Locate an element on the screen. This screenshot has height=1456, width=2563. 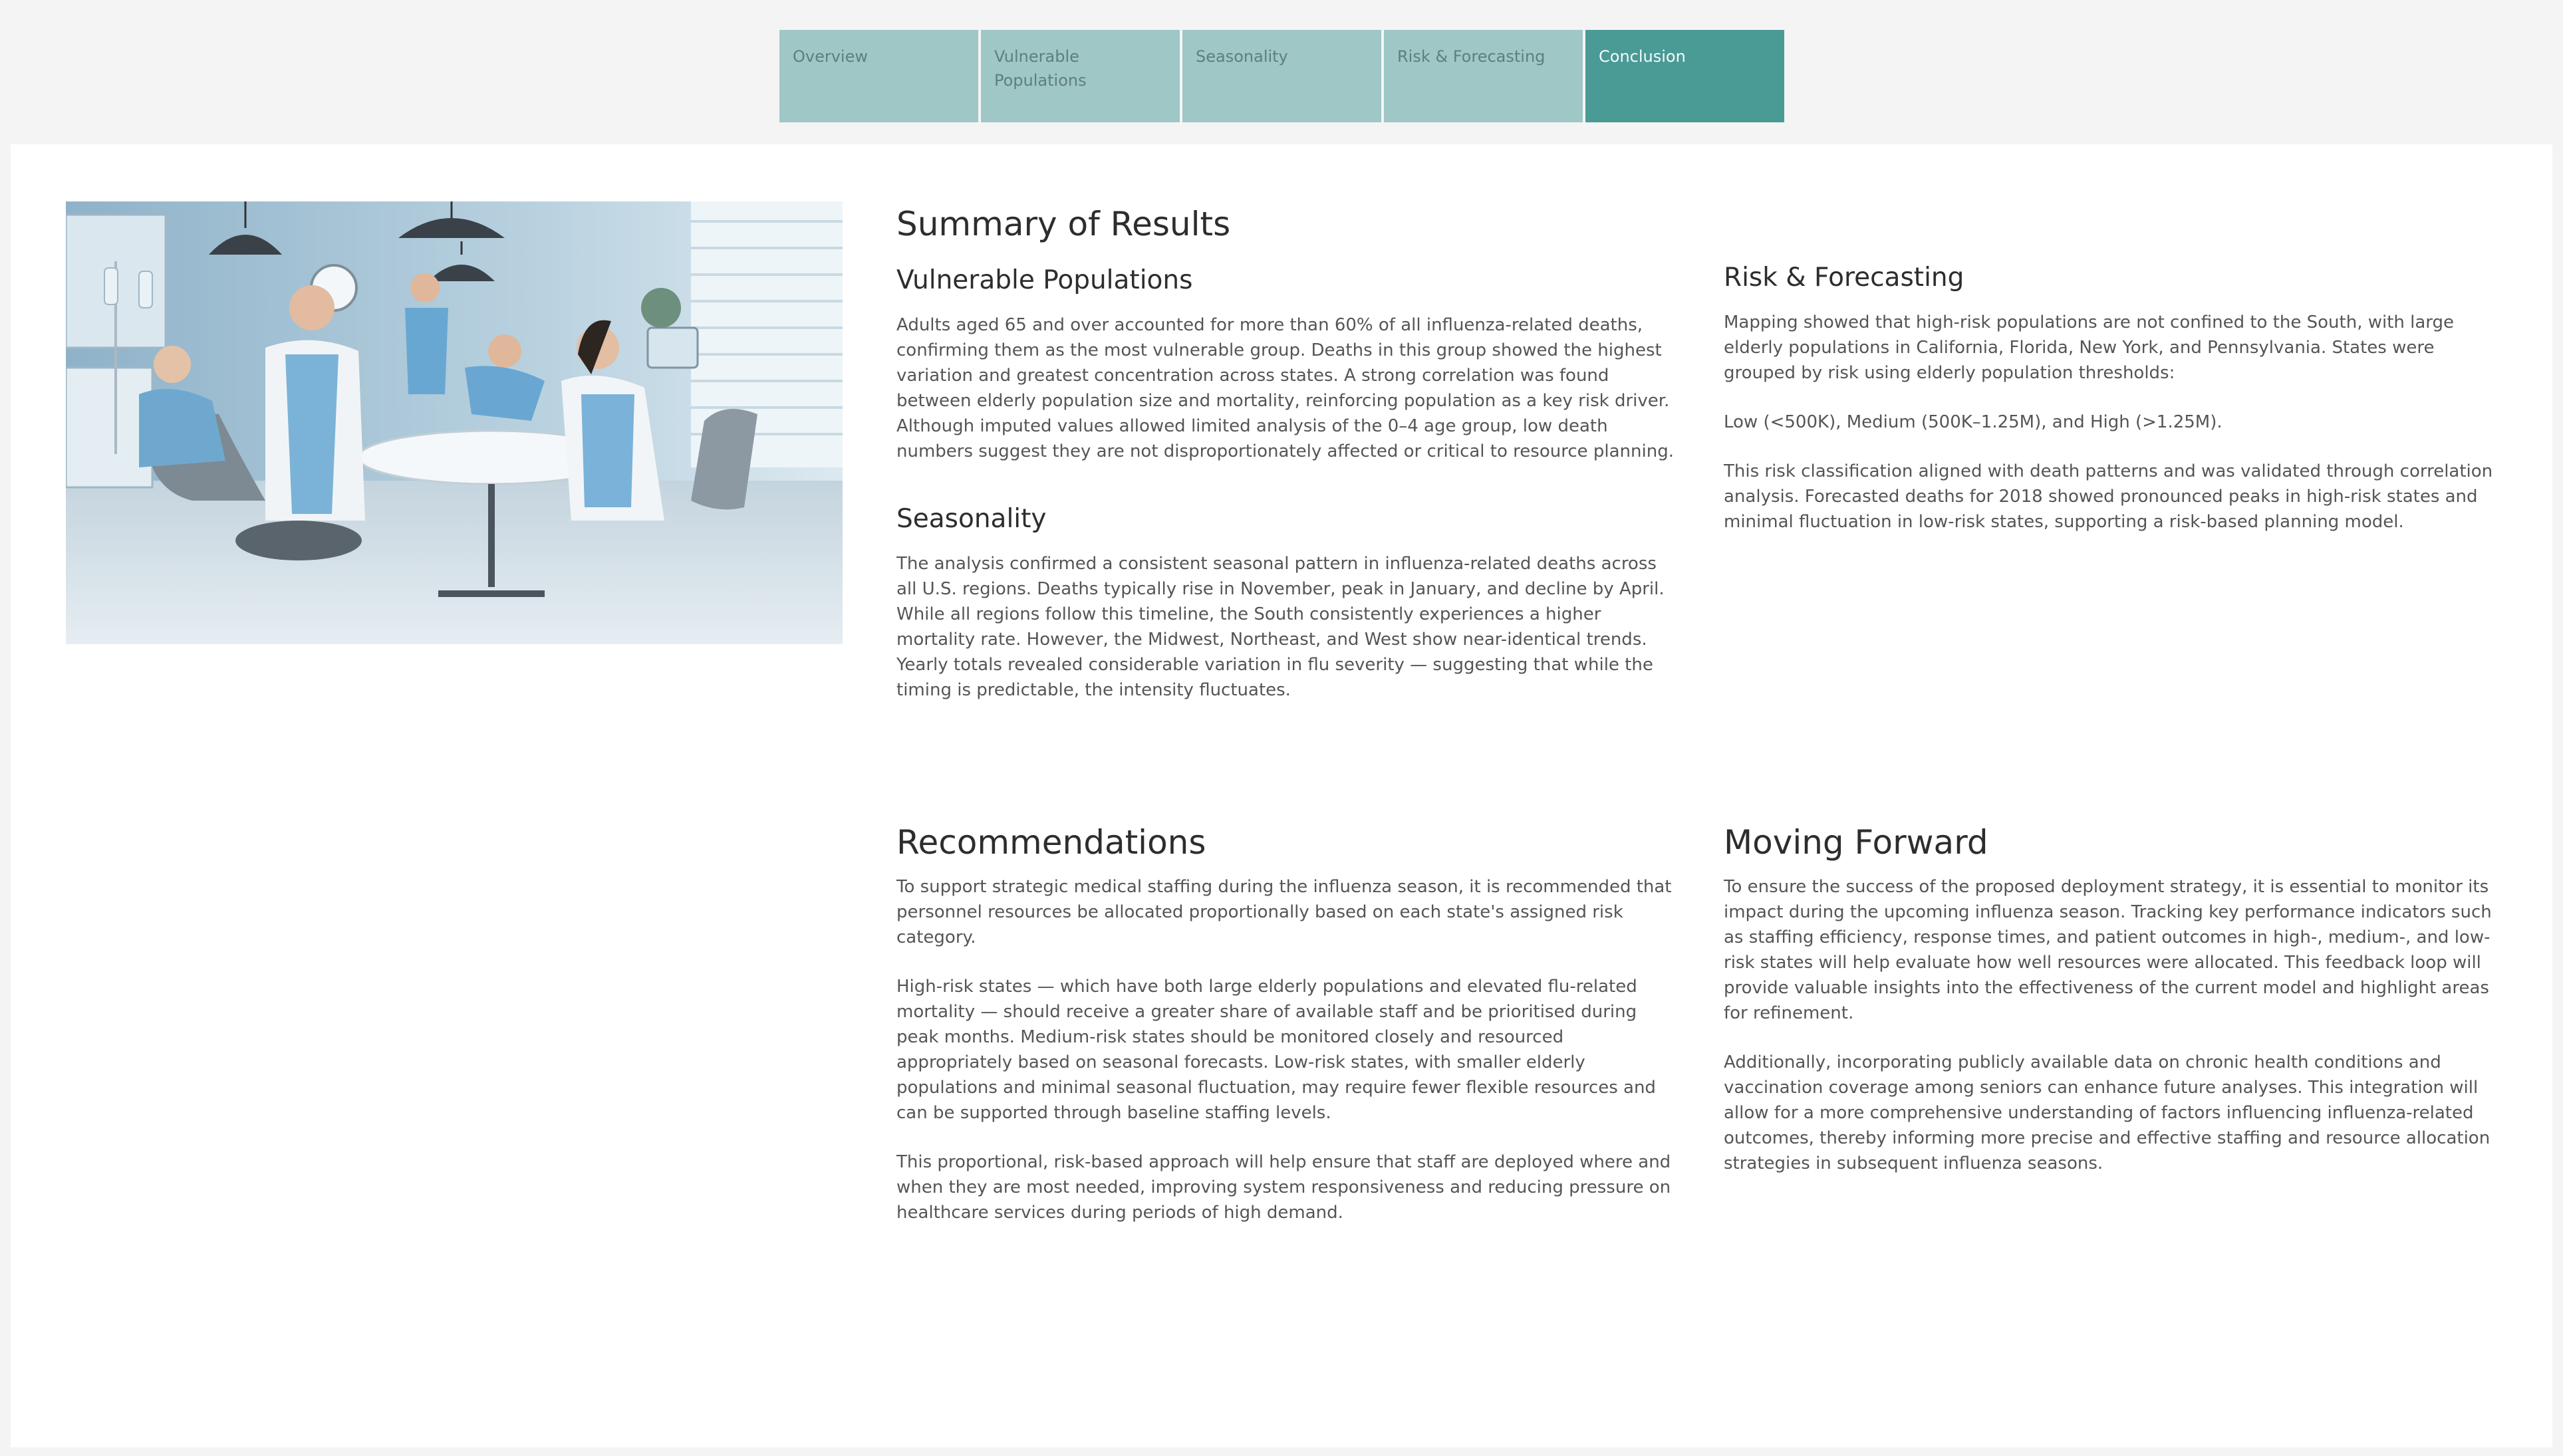
recommendations-heading: Recommendations is located at coordinates (1051, 842).